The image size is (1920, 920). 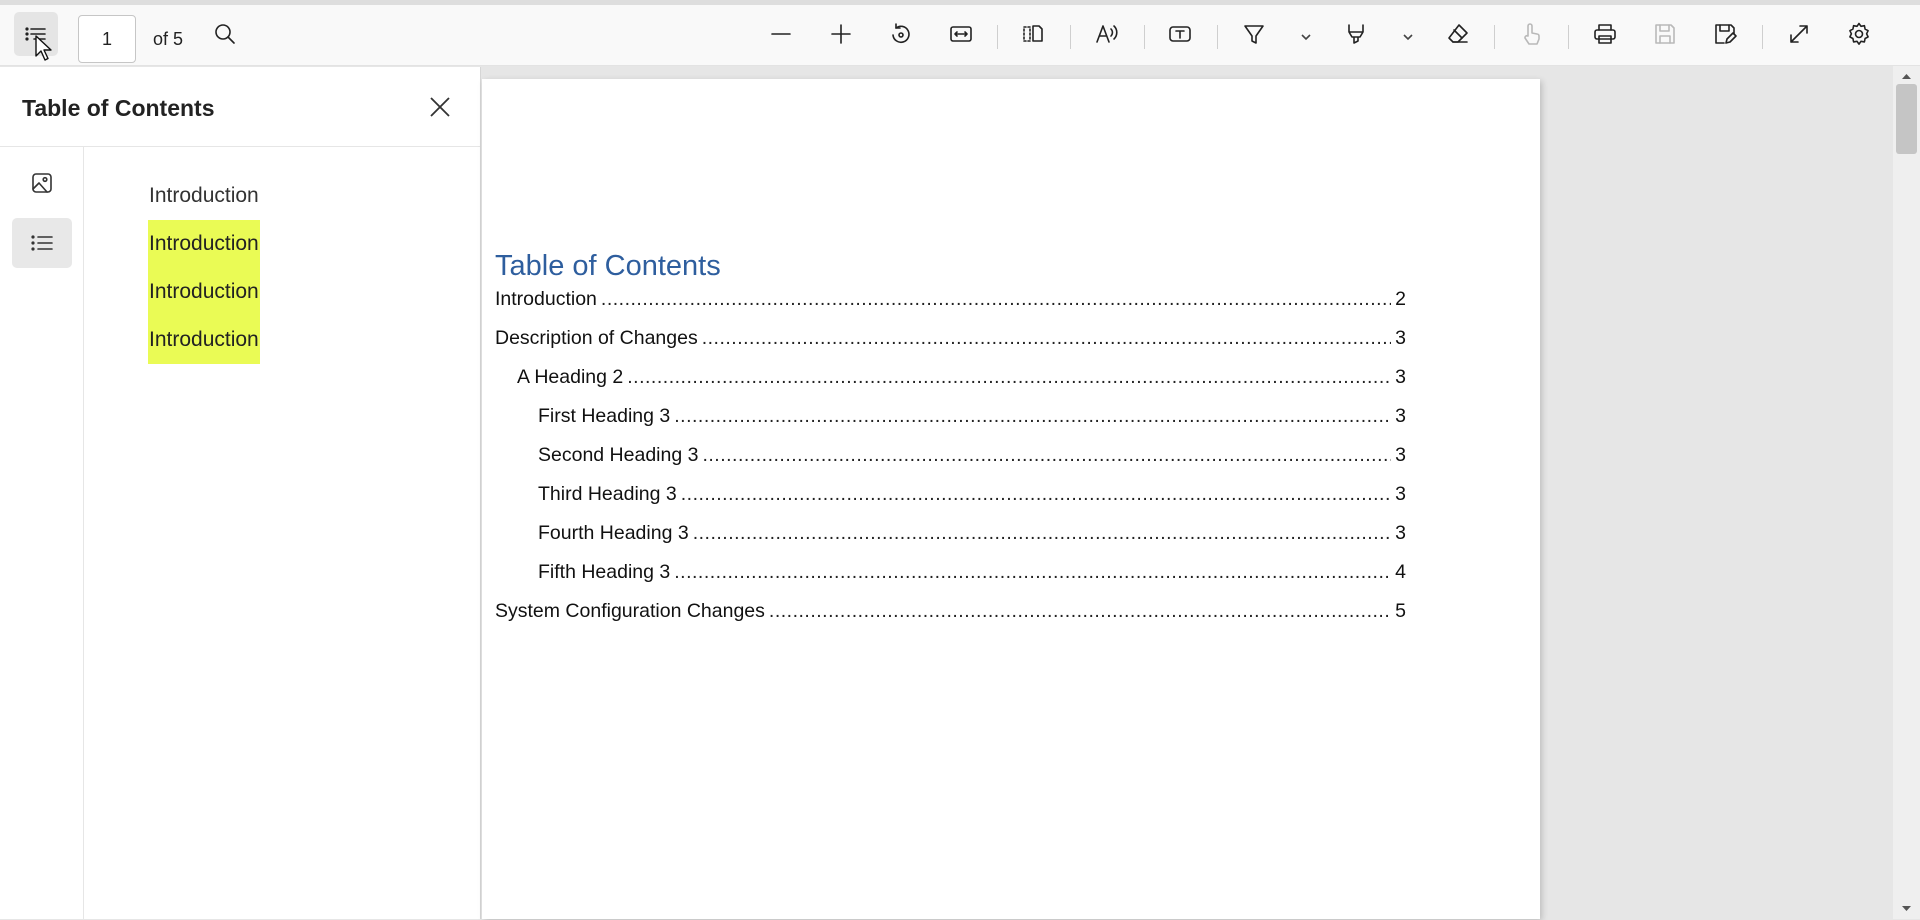 What do you see at coordinates (1400, 299) in the screenshot?
I see `toc-entry-page: 2` at bounding box center [1400, 299].